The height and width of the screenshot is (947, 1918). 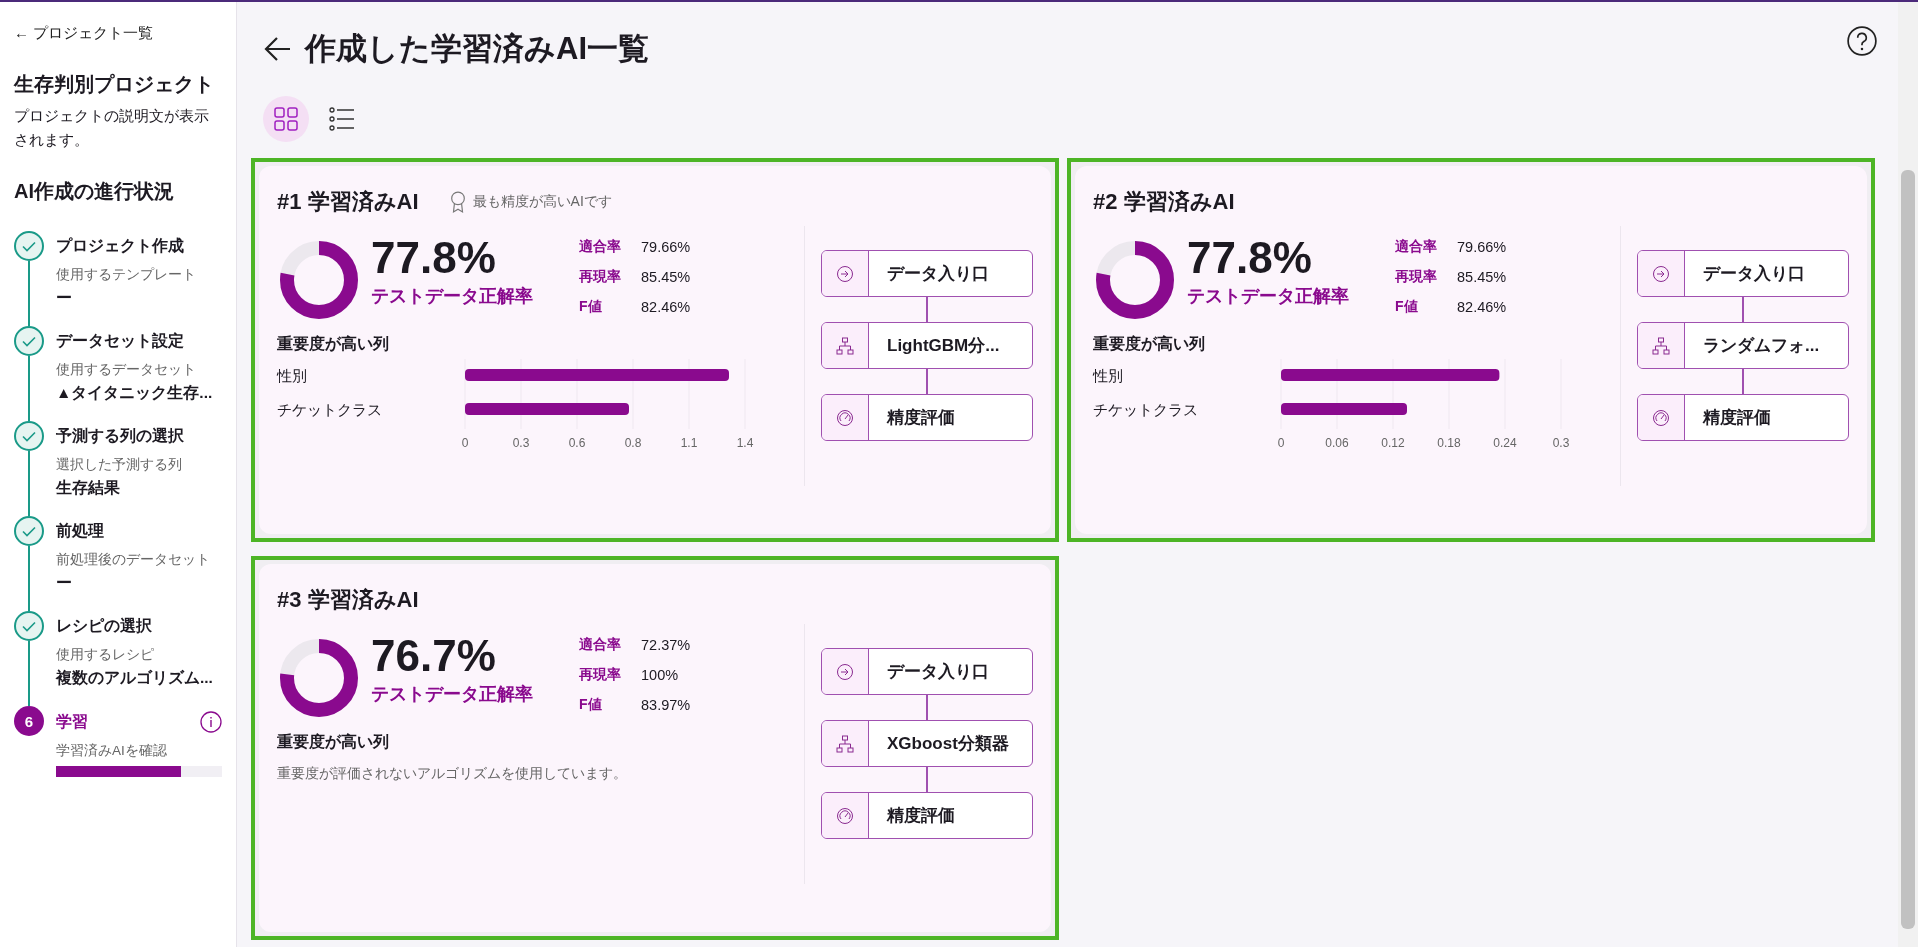 What do you see at coordinates (633, 443) in the screenshot?
I see `axis-tick-label: 0.8` at bounding box center [633, 443].